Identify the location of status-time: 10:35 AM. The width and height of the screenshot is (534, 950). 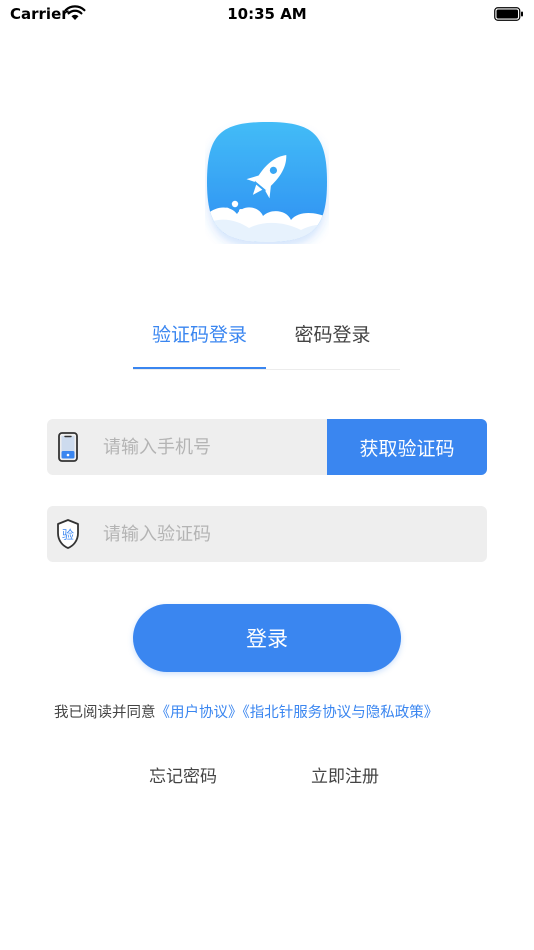
(267, 14).